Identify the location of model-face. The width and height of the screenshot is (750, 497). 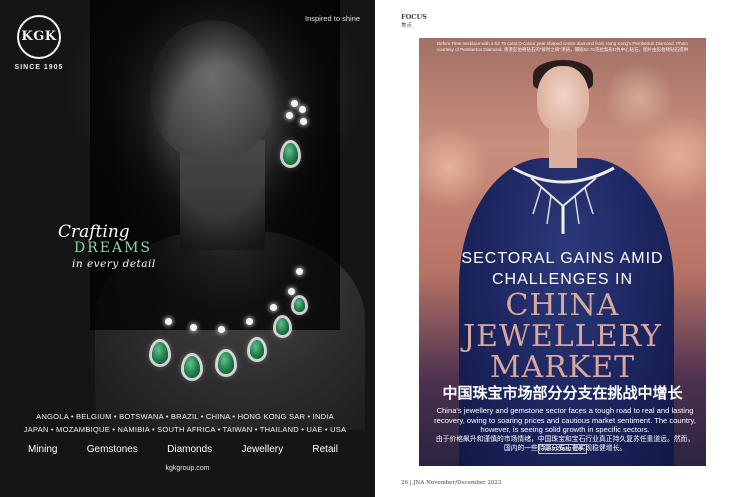
(563, 99).